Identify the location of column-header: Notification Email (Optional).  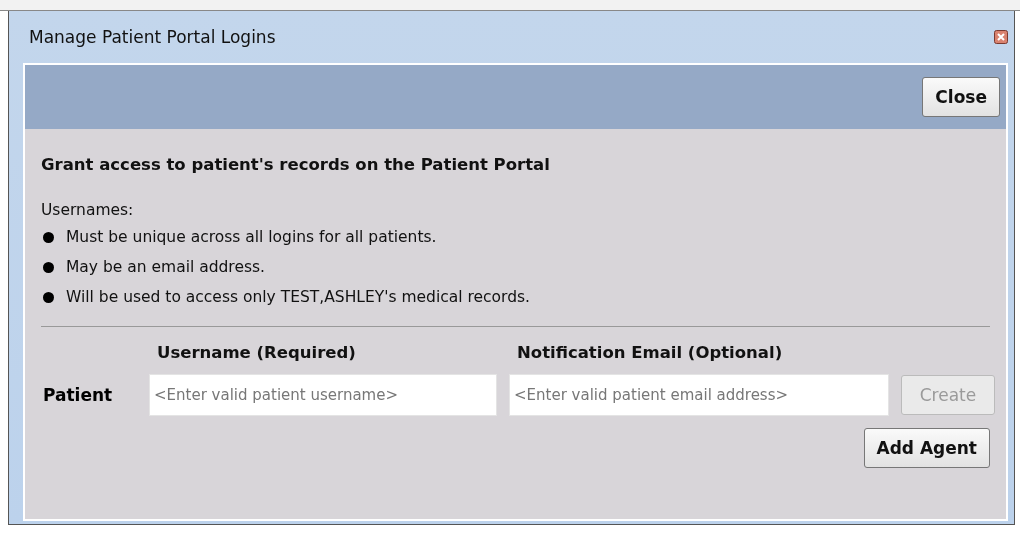
(650, 352).